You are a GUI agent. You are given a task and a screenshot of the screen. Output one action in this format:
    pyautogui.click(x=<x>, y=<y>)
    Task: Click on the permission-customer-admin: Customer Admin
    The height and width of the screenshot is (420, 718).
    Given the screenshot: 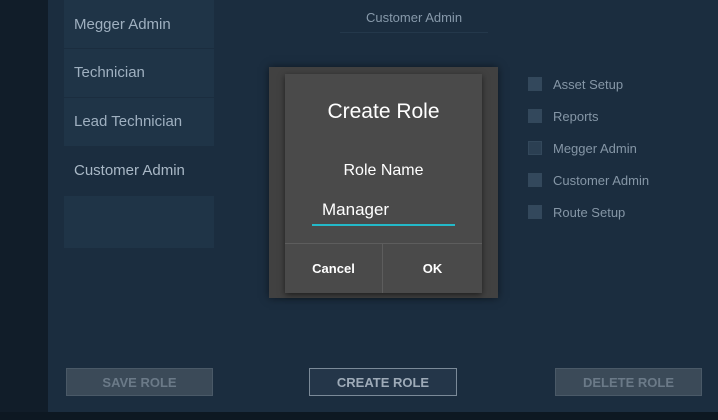 What is the action you would take?
    pyautogui.click(x=588, y=180)
    